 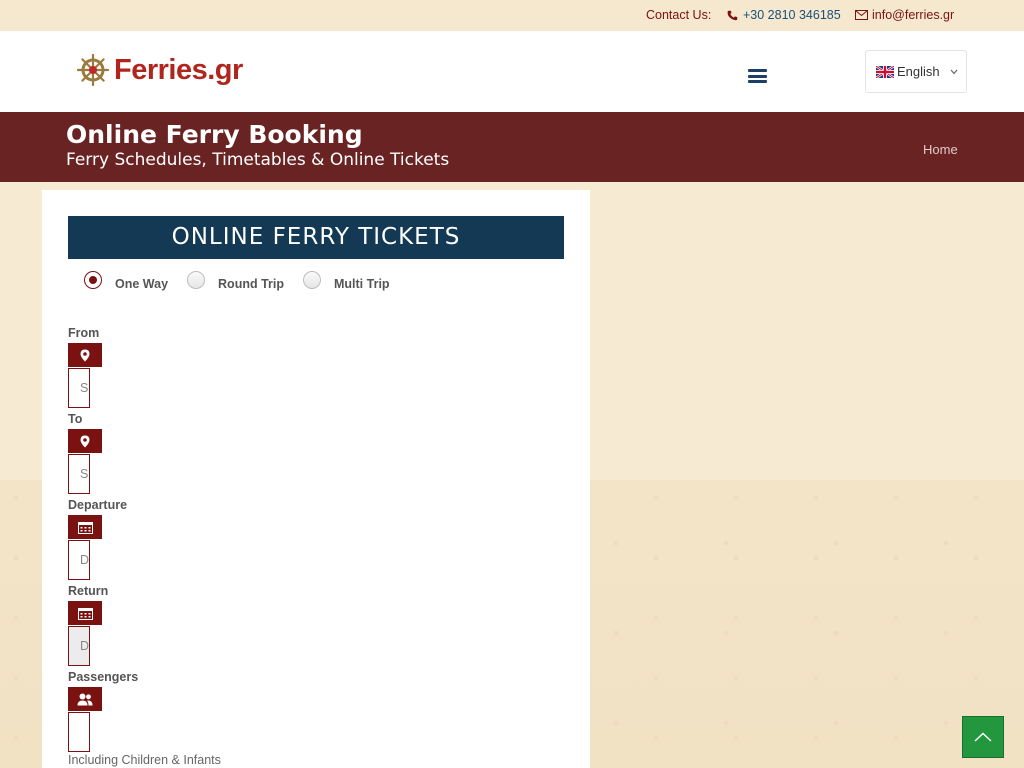 What do you see at coordinates (98, 505) in the screenshot?
I see `departure-label: Departure` at bounding box center [98, 505].